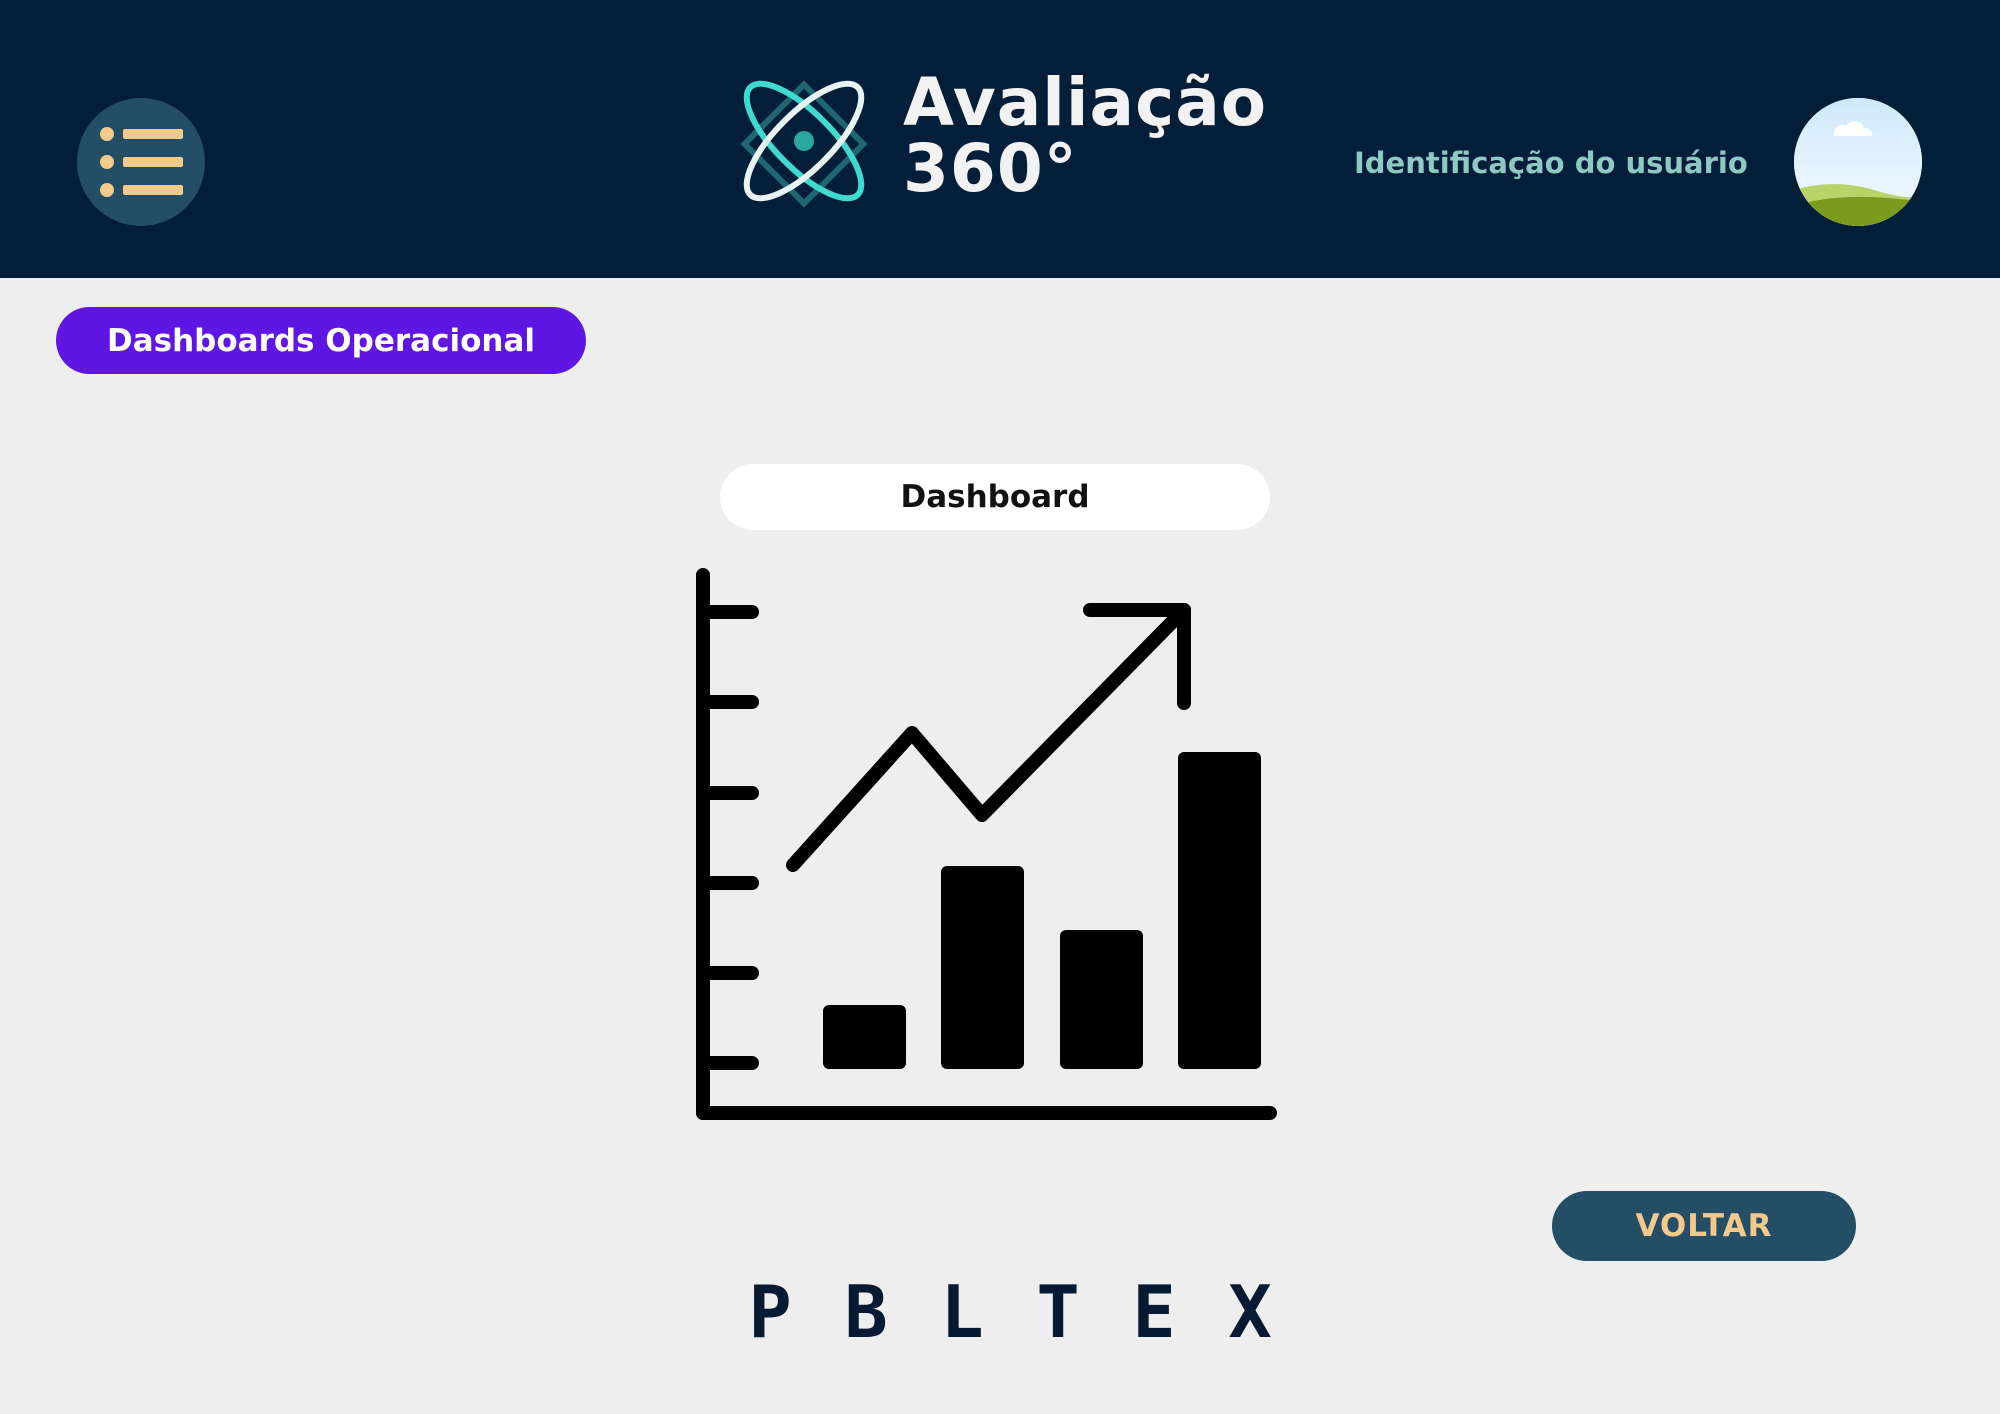 This screenshot has height=1414, width=2000. What do you see at coordinates (995, 497) in the screenshot?
I see `dashboard-label: Dashboard` at bounding box center [995, 497].